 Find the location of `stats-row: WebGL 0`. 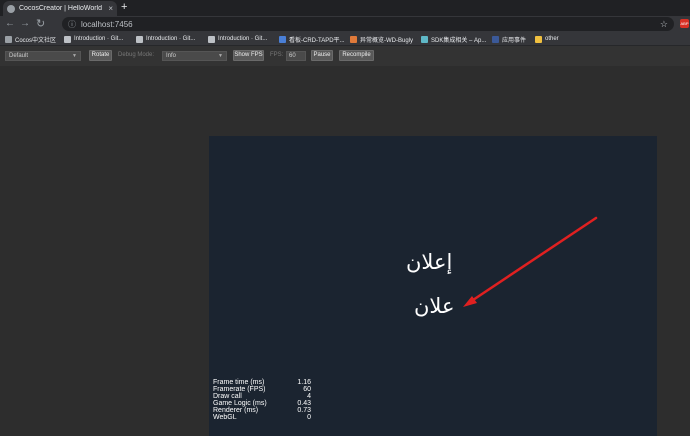

stats-row: WebGL 0 is located at coordinates (262, 417).